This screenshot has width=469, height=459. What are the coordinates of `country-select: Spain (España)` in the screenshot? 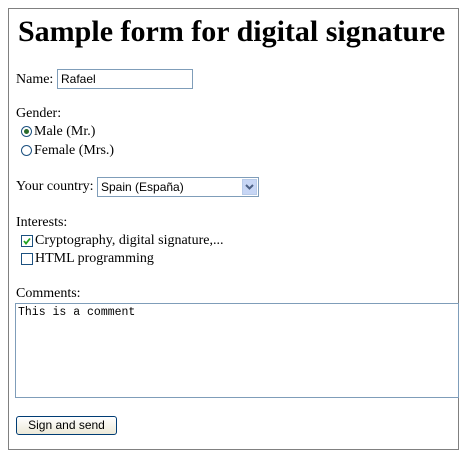 It's located at (178, 187).